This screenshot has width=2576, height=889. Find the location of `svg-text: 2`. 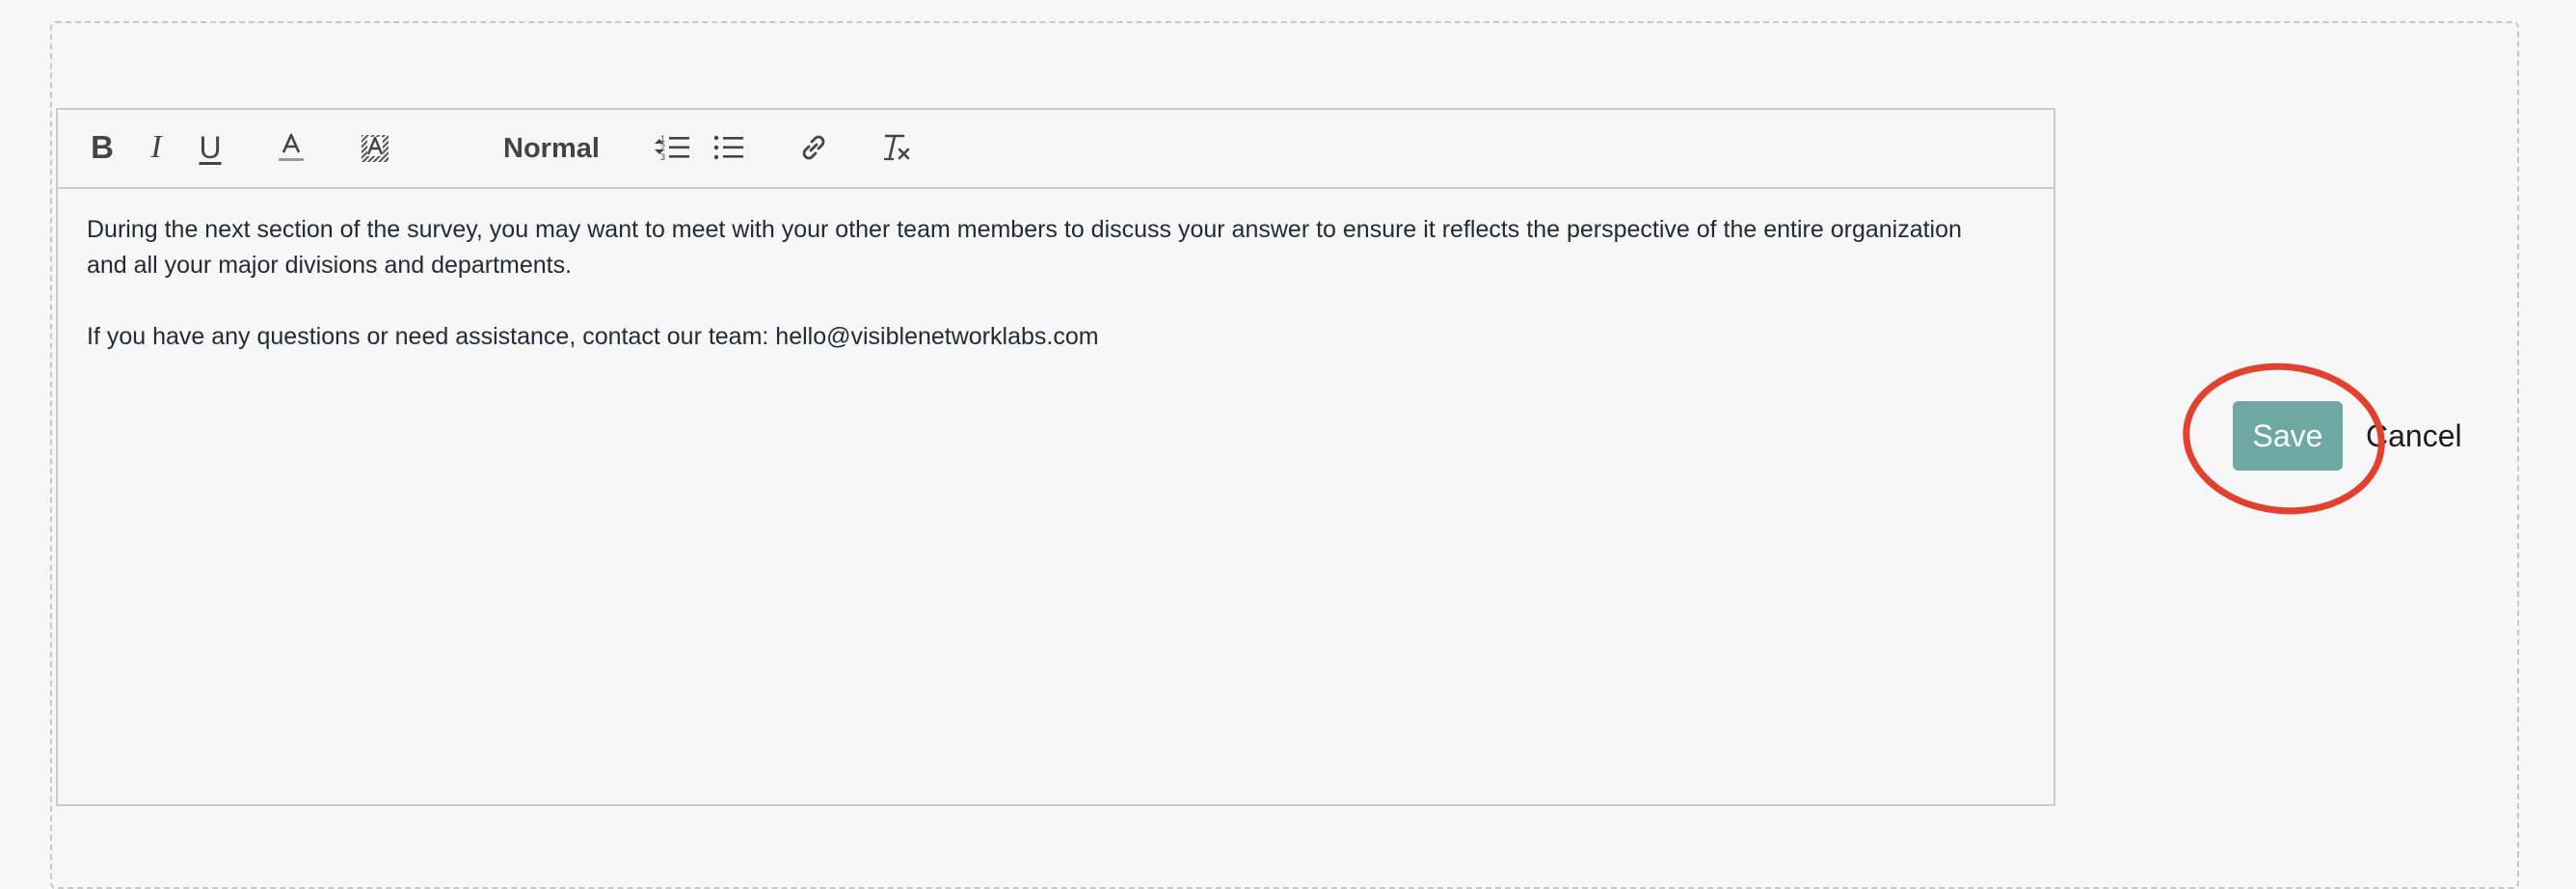

svg-text: 2 is located at coordinates (662, 147).